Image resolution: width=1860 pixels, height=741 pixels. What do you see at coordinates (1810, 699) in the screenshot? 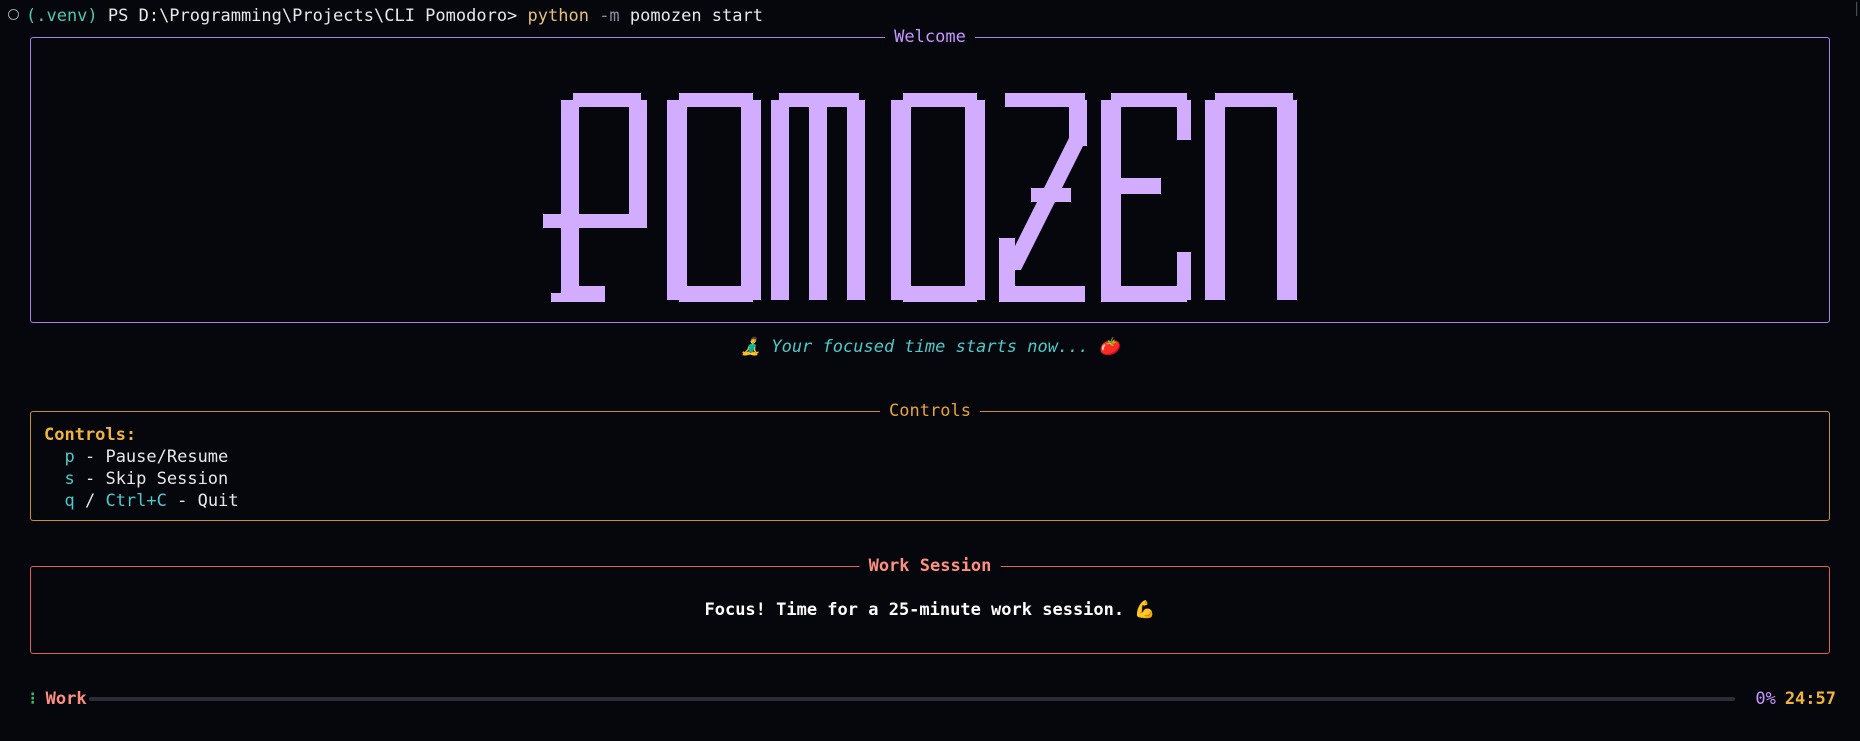
I see `time-remaining: 24:57` at bounding box center [1810, 699].